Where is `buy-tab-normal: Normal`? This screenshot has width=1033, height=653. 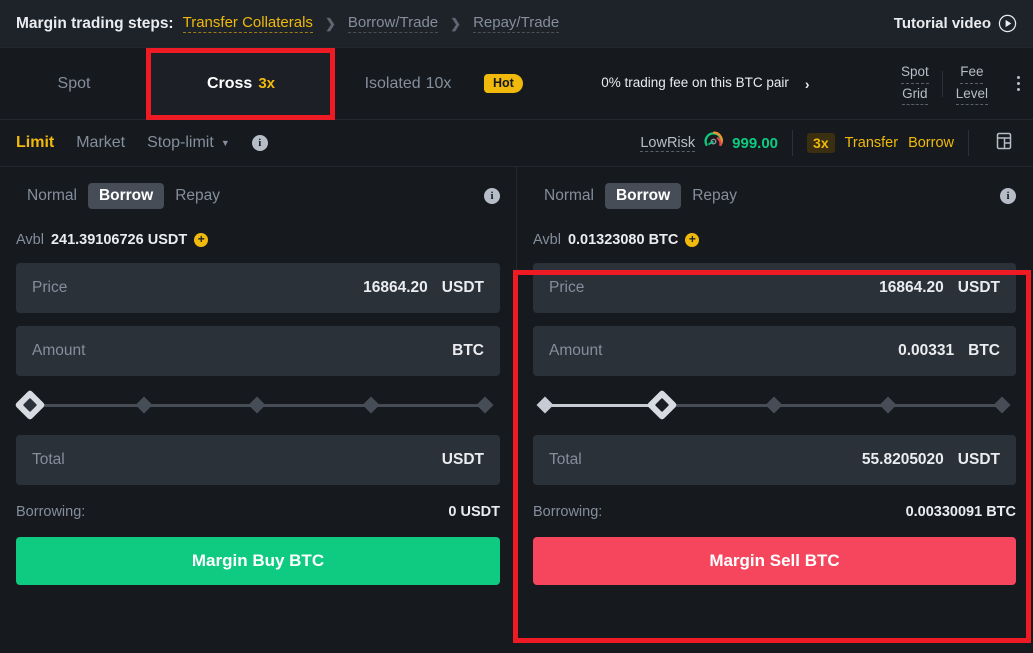
buy-tab-normal: Normal is located at coordinates (52, 196).